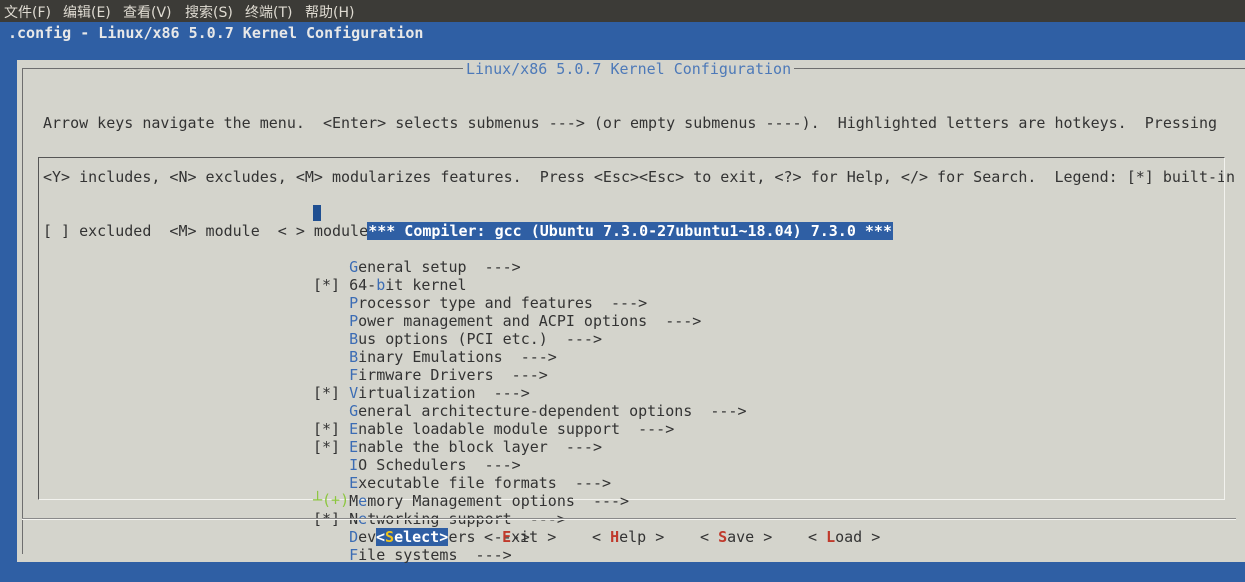 This screenshot has height=582, width=1245. I want to click on menu-item: Binary Emulations --->, so click(603, 357).